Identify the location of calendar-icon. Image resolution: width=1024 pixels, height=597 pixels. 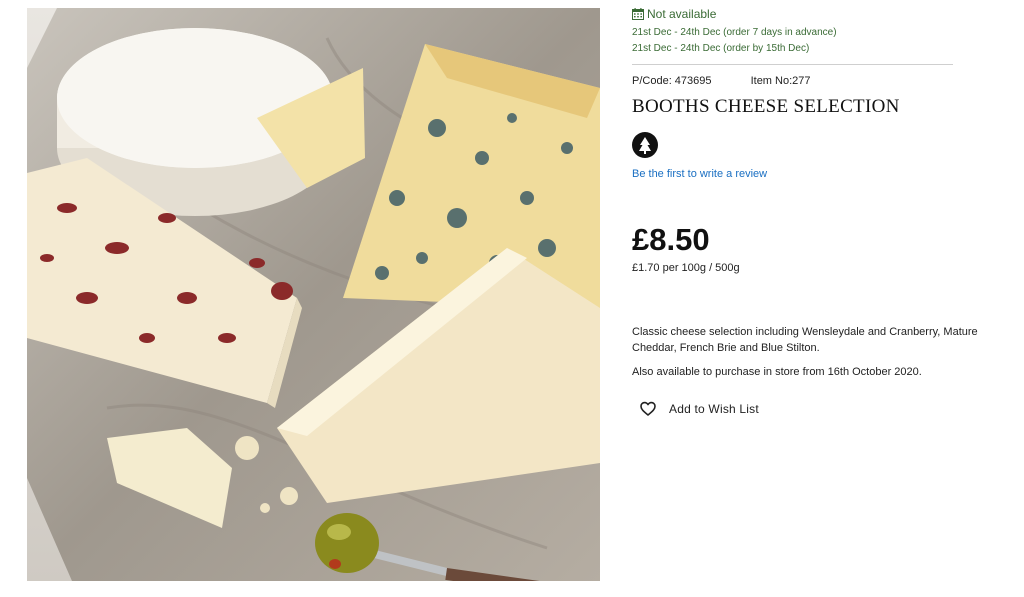
(638, 14).